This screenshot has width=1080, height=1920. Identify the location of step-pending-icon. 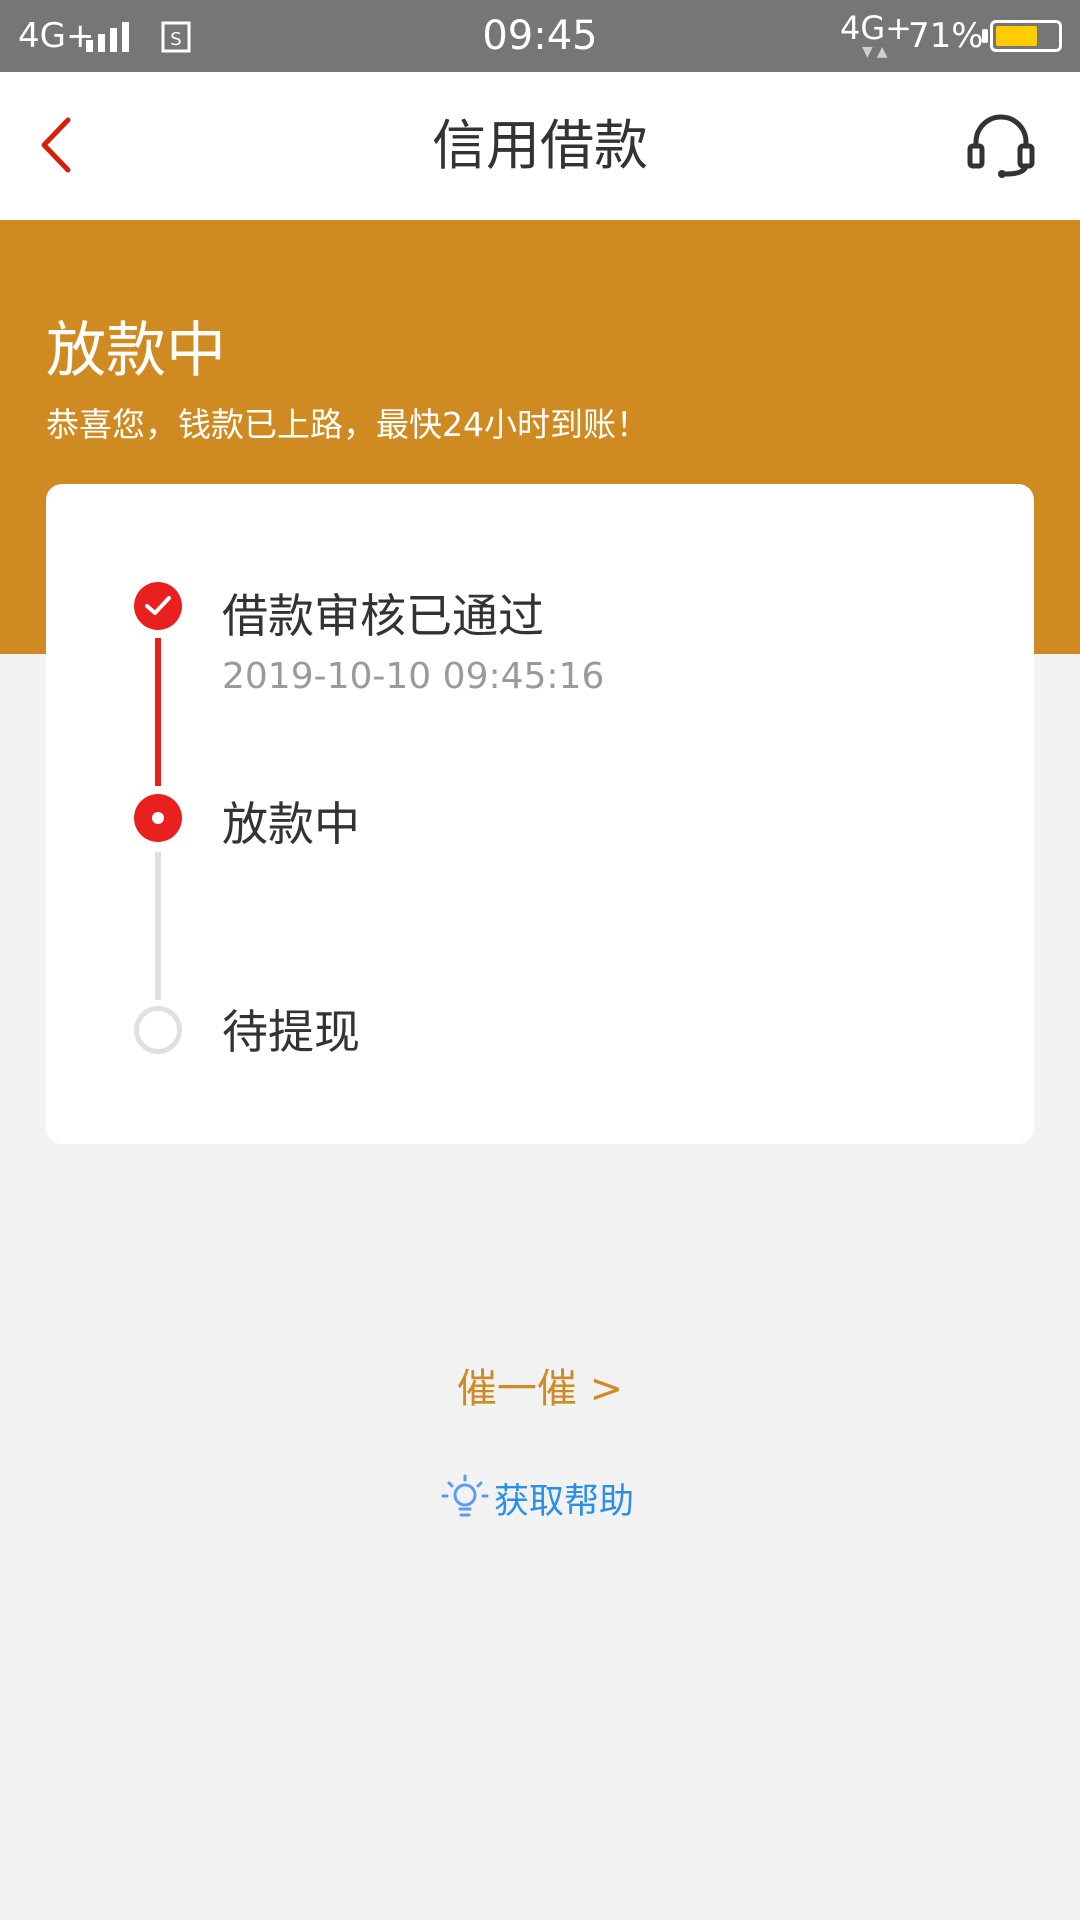
(158, 1030).